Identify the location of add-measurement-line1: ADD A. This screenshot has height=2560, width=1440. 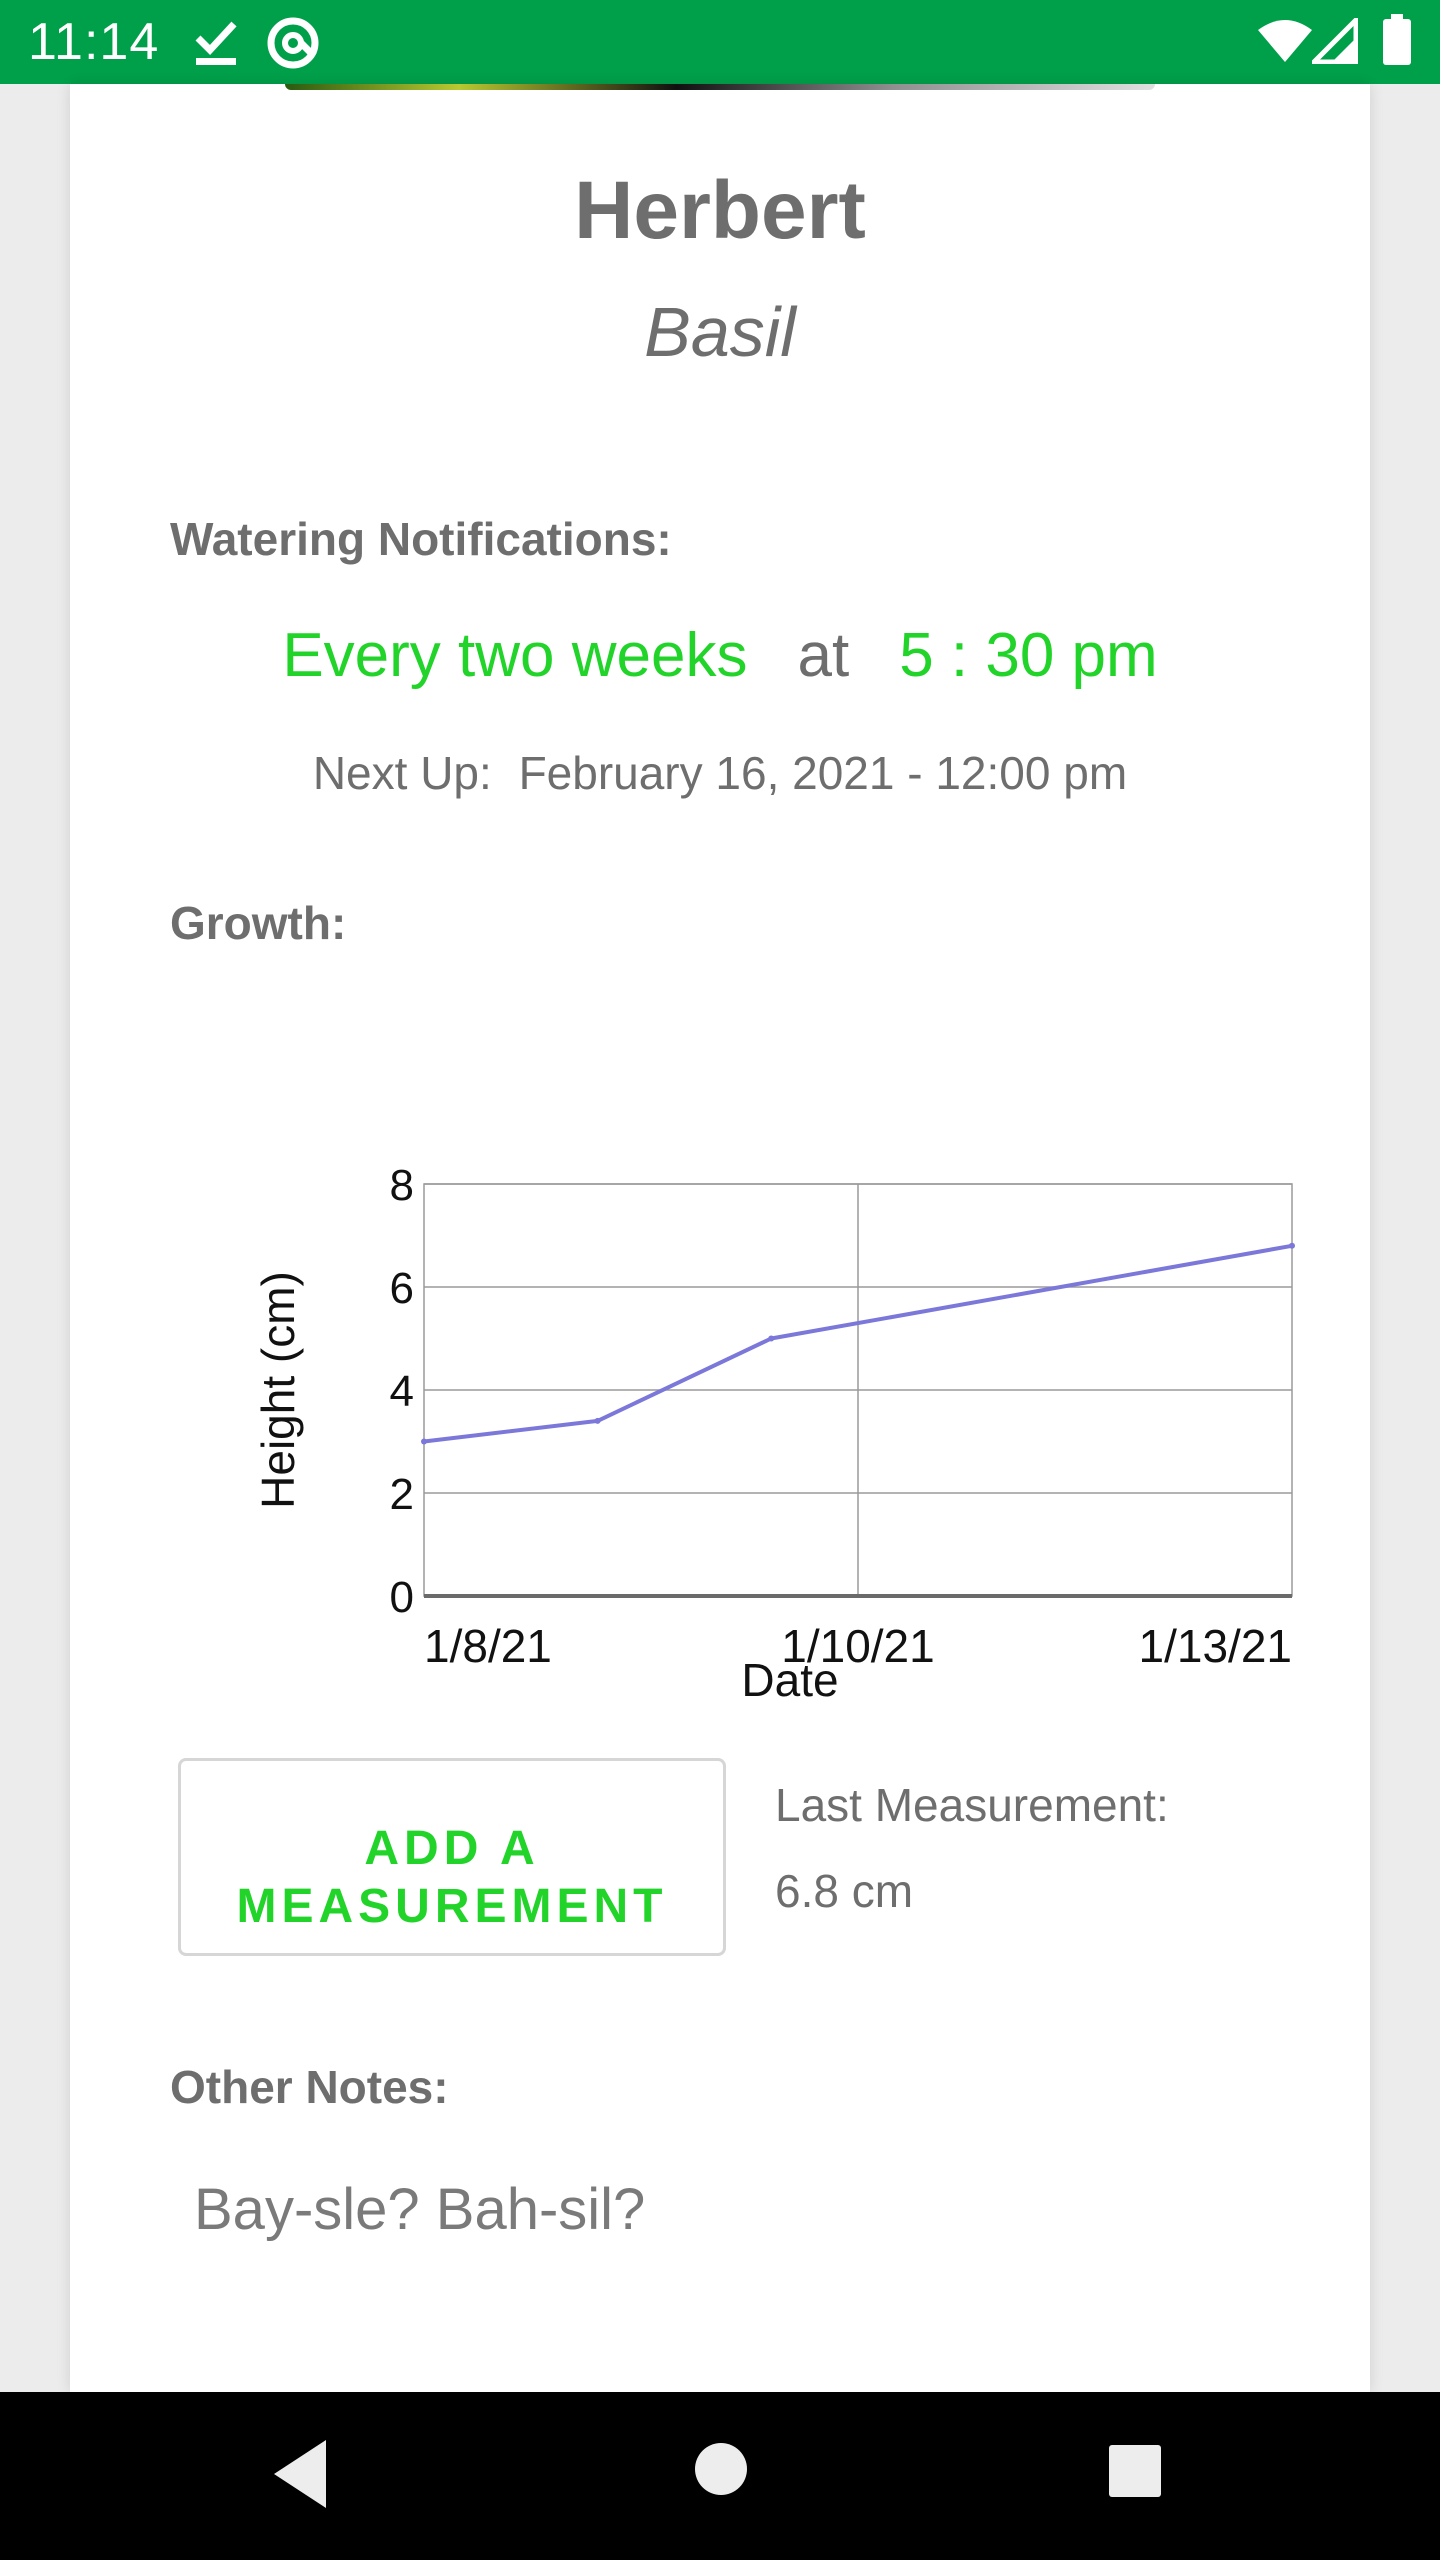
(452, 1848).